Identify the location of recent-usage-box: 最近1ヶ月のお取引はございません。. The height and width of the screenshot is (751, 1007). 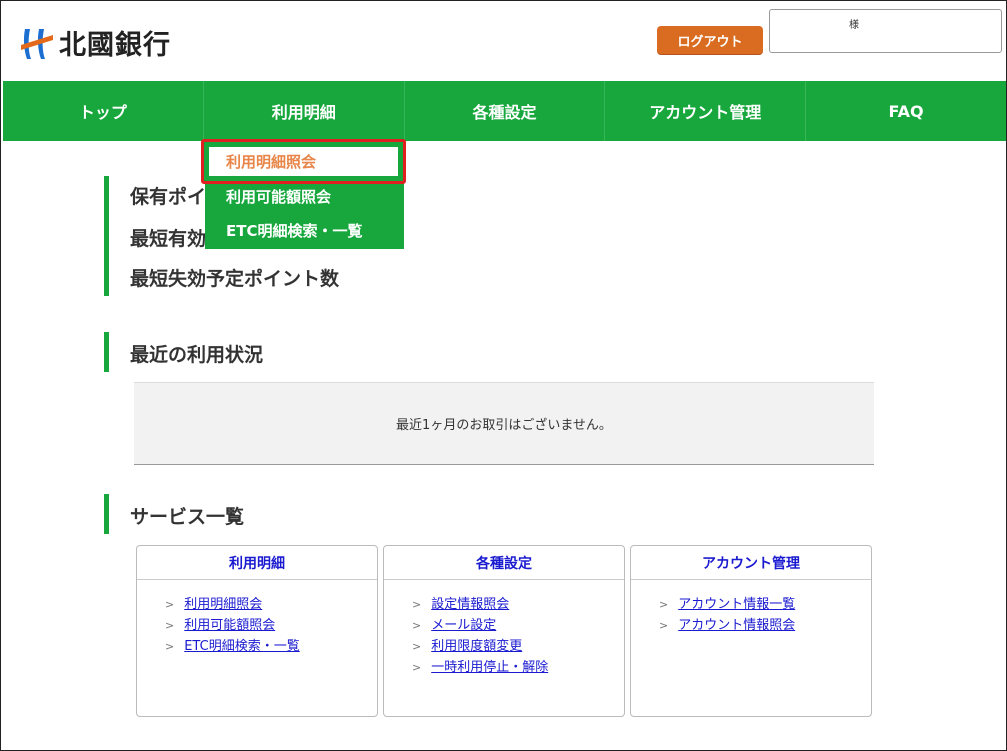
(504, 423).